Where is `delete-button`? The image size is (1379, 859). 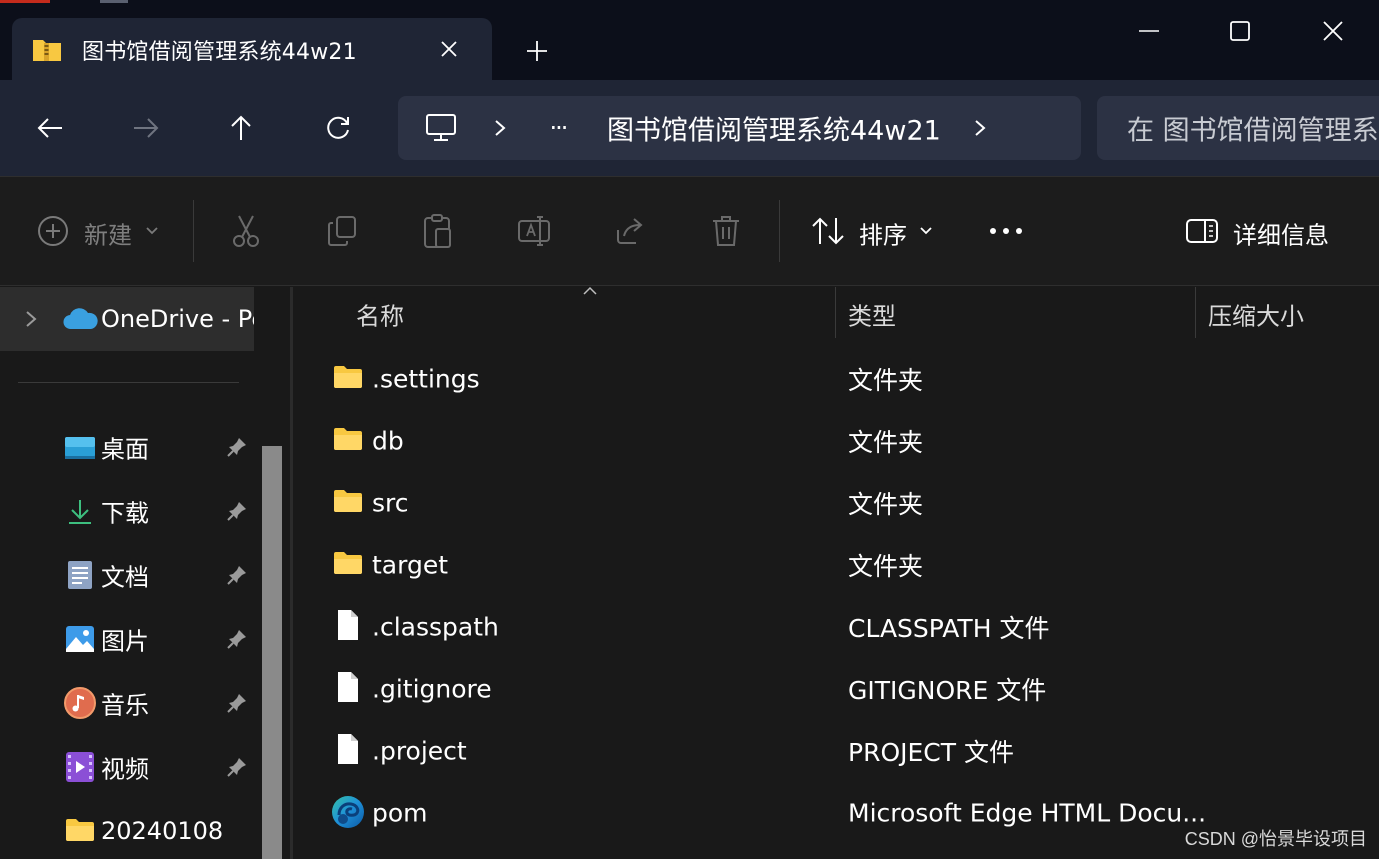 delete-button is located at coordinates (726, 231).